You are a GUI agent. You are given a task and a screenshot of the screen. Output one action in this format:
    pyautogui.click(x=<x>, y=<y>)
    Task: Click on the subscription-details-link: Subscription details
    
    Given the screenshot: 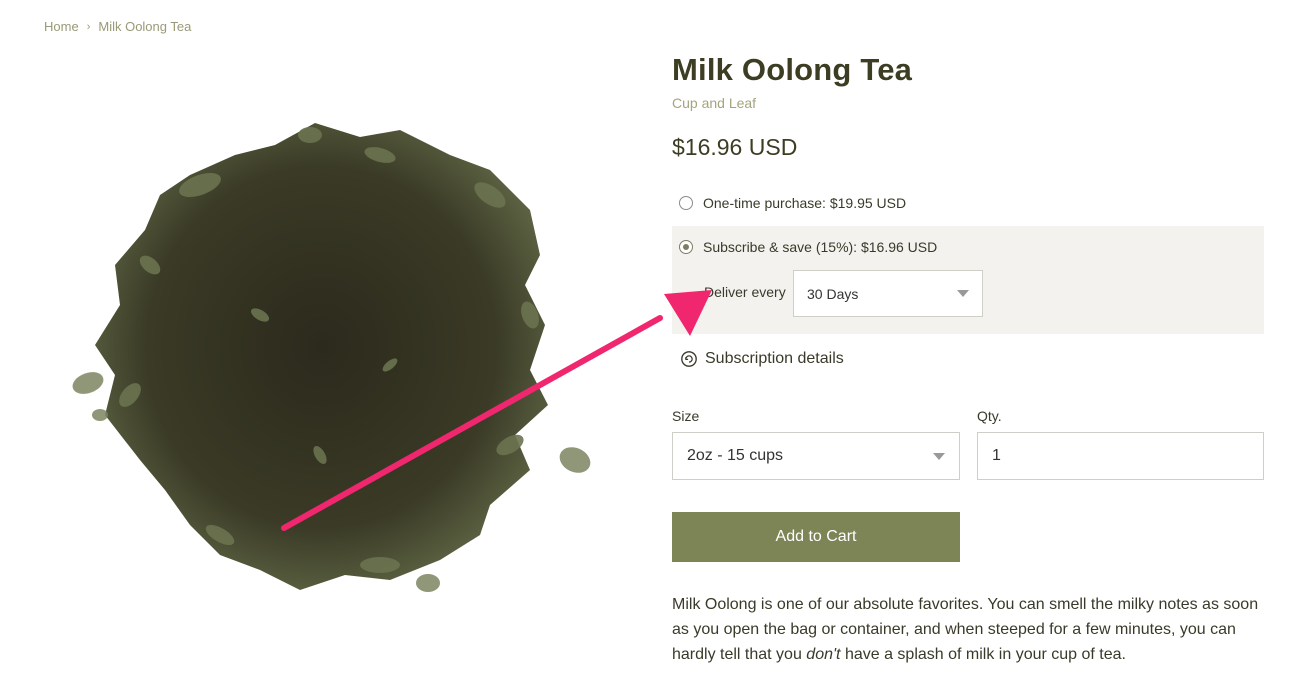 What is the action you would take?
    pyautogui.click(x=762, y=359)
    